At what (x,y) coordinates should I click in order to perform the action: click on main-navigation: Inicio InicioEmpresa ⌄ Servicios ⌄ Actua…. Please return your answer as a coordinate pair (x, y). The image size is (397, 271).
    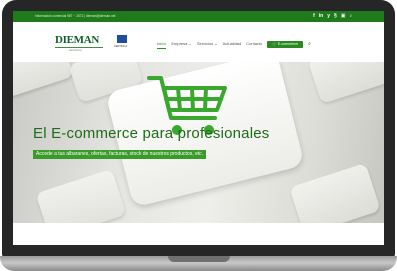
    Looking at the image, I should click on (234, 44).